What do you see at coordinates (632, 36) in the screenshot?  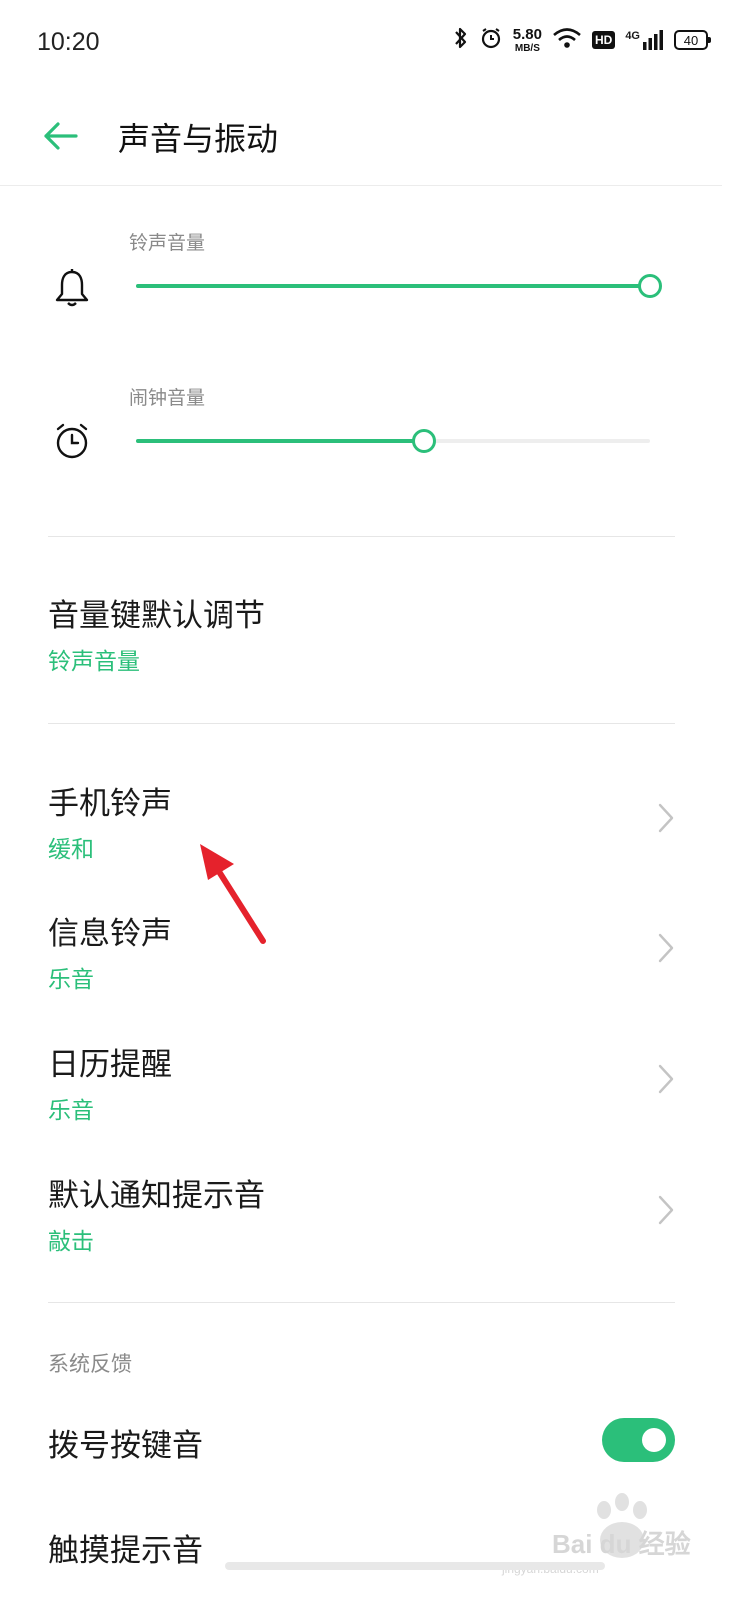 I see `network-type: 4G` at bounding box center [632, 36].